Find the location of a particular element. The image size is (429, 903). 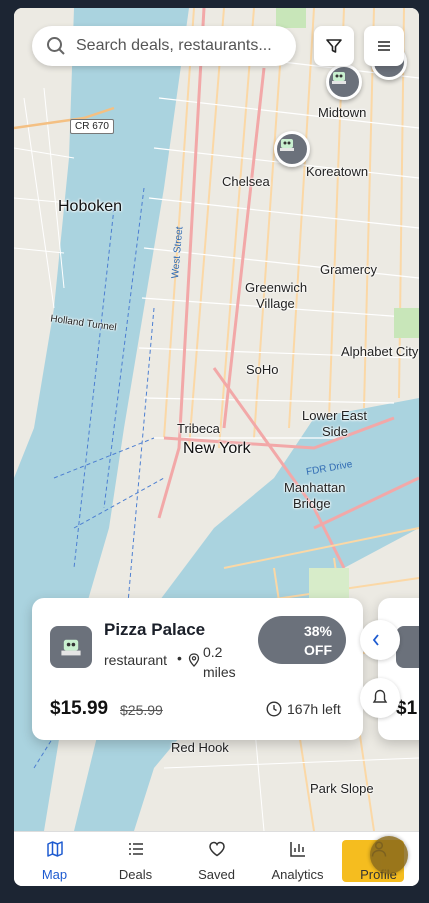

map-label: Hoboken is located at coordinates (90, 206).